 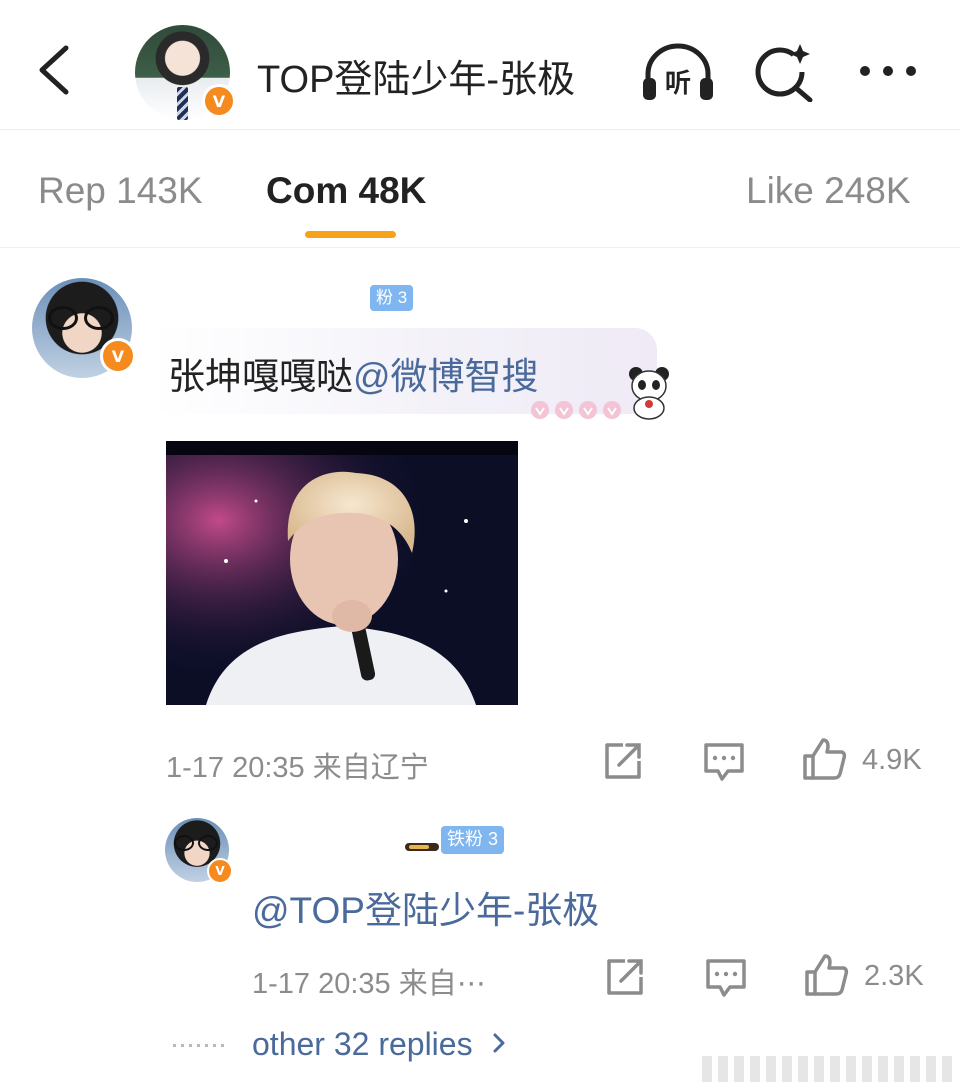 I want to click on more-replies-link: other 32 replies, so click(x=379, y=1044).